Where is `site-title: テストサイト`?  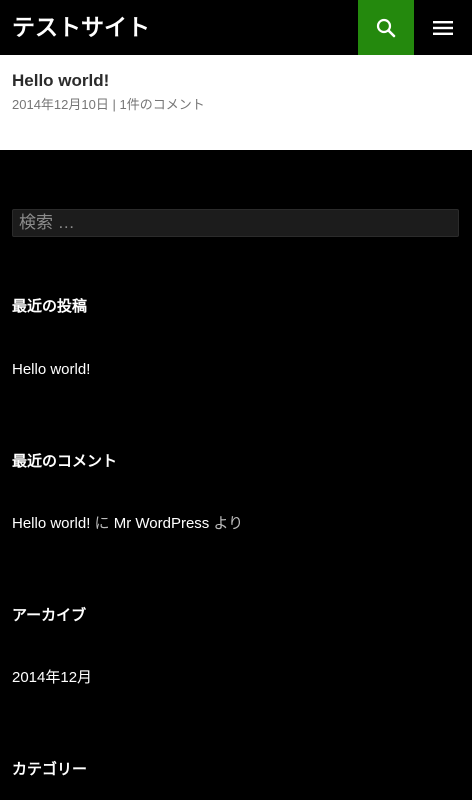
site-title: テストサイト is located at coordinates (81, 27).